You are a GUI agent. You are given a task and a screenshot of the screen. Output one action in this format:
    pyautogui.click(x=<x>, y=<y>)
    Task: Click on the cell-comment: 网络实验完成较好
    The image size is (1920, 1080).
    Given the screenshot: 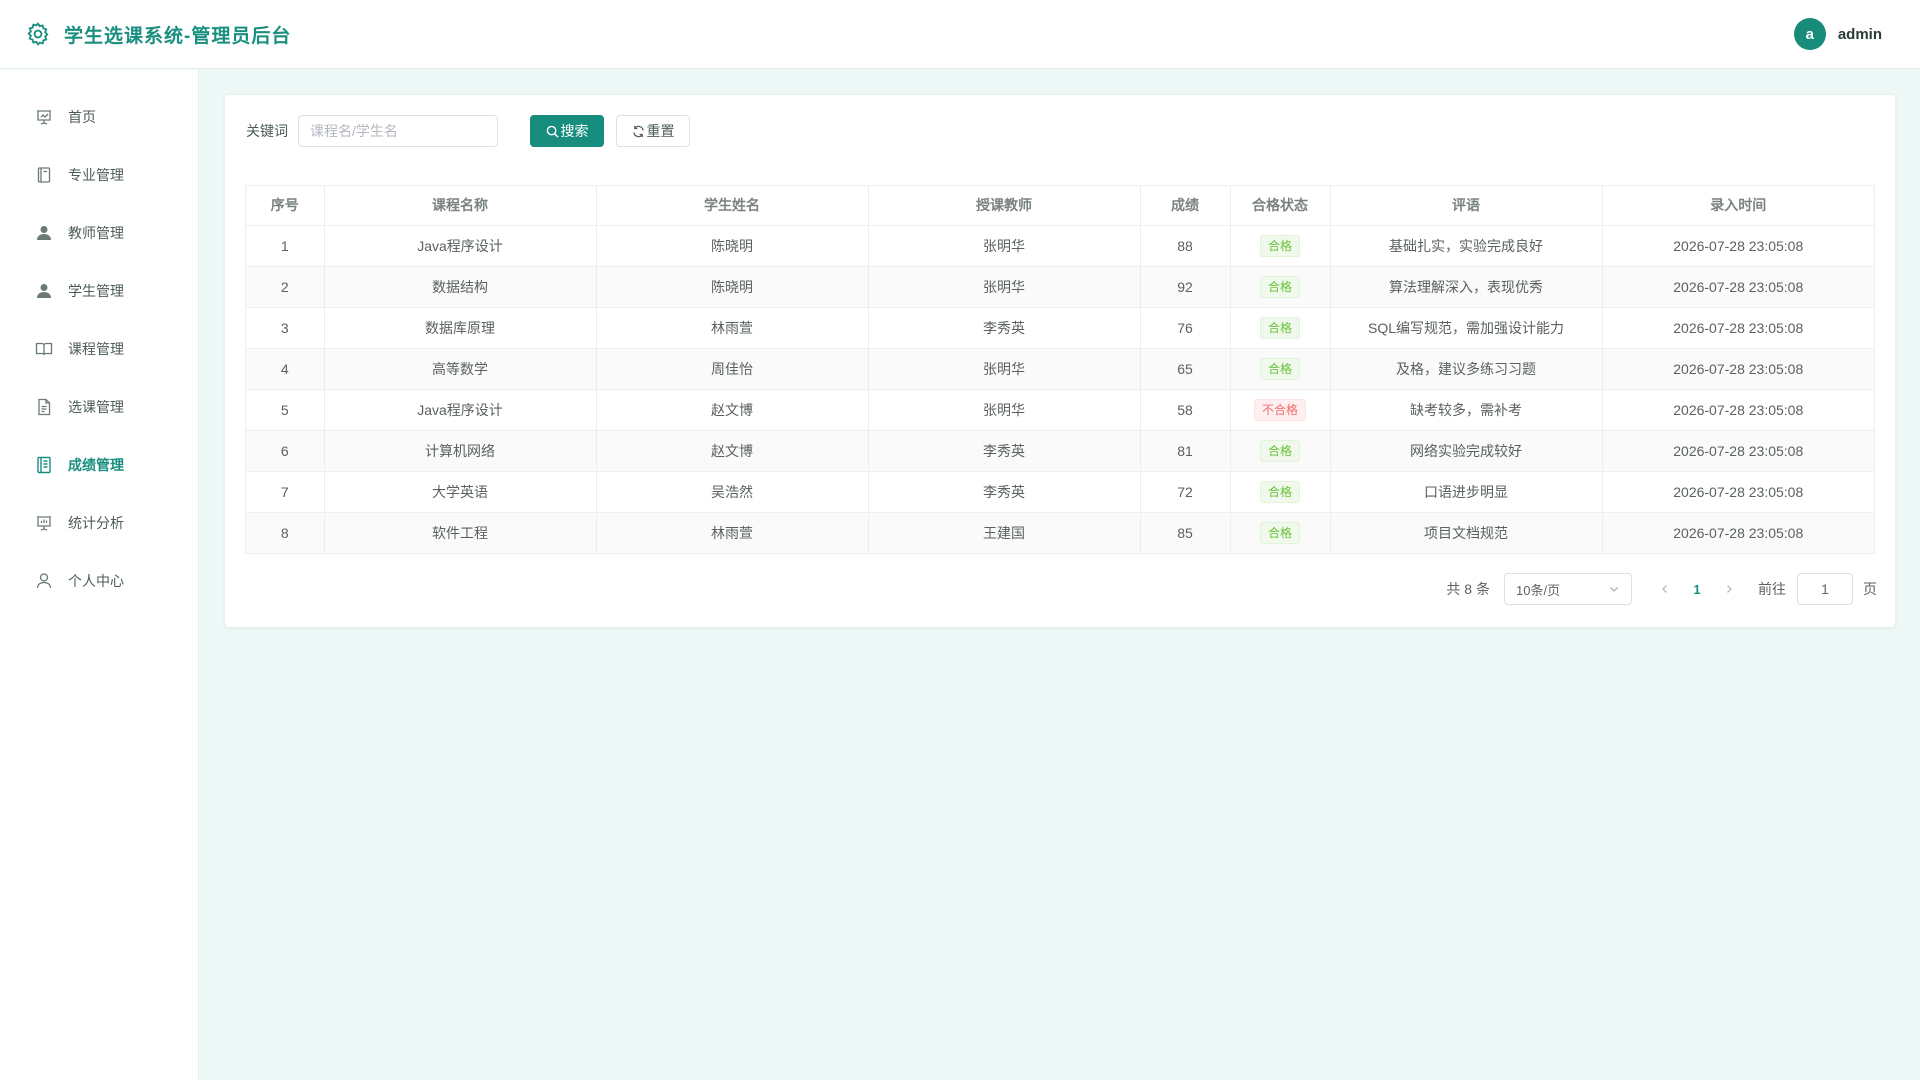 What is the action you would take?
    pyautogui.click(x=1466, y=451)
    